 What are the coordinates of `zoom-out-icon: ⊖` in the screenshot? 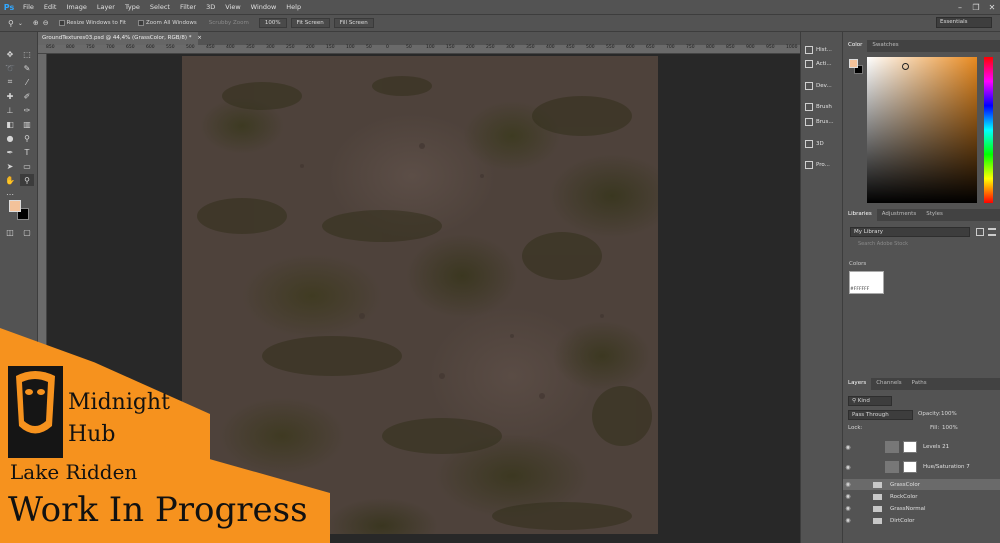 It's located at (46, 23).